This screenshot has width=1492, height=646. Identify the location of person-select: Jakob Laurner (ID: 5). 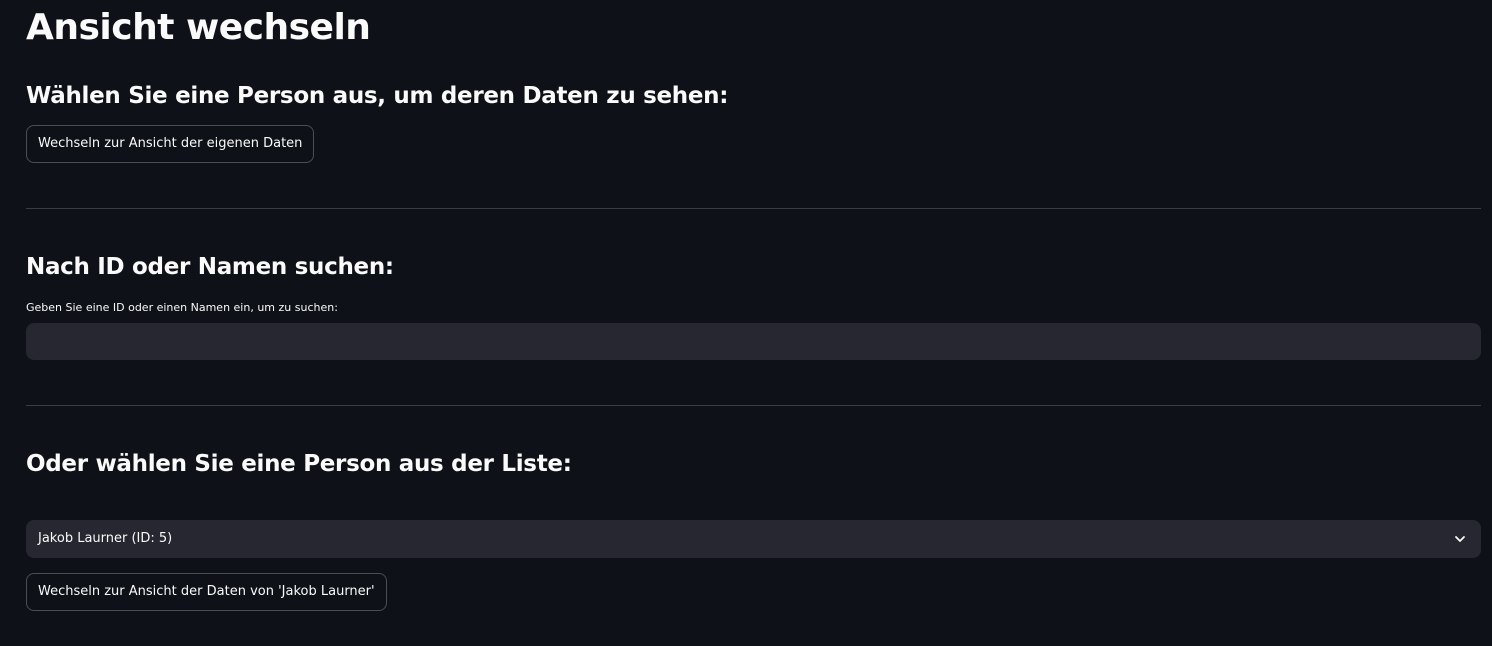
(753, 539).